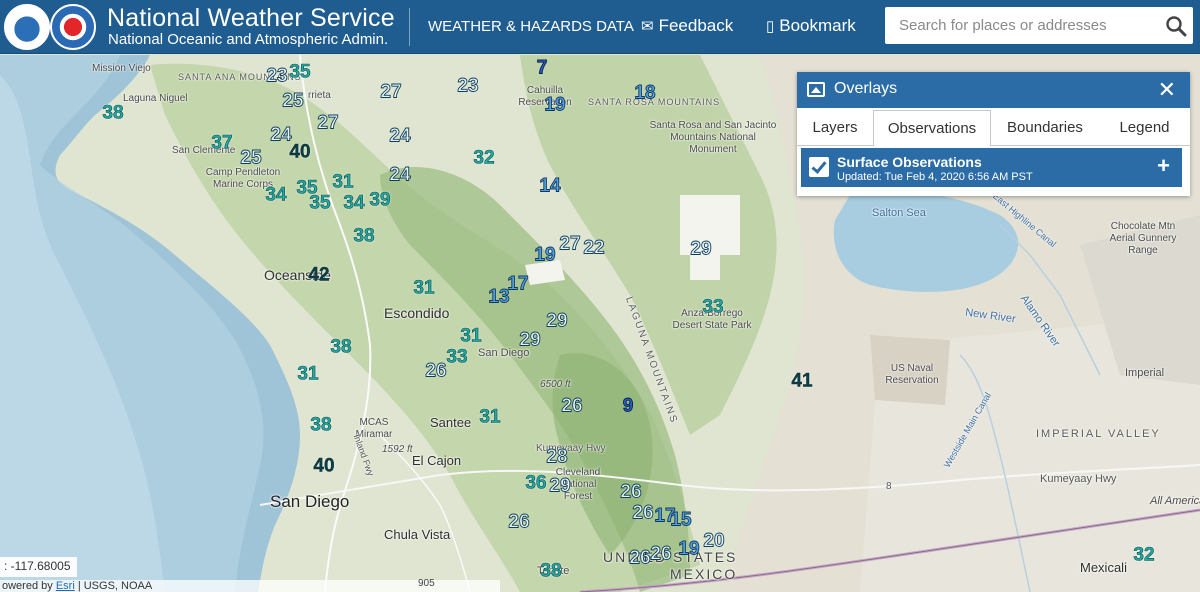 The width and height of the screenshot is (1200, 592). I want to click on tab-layers: Layers, so click(835, 128).